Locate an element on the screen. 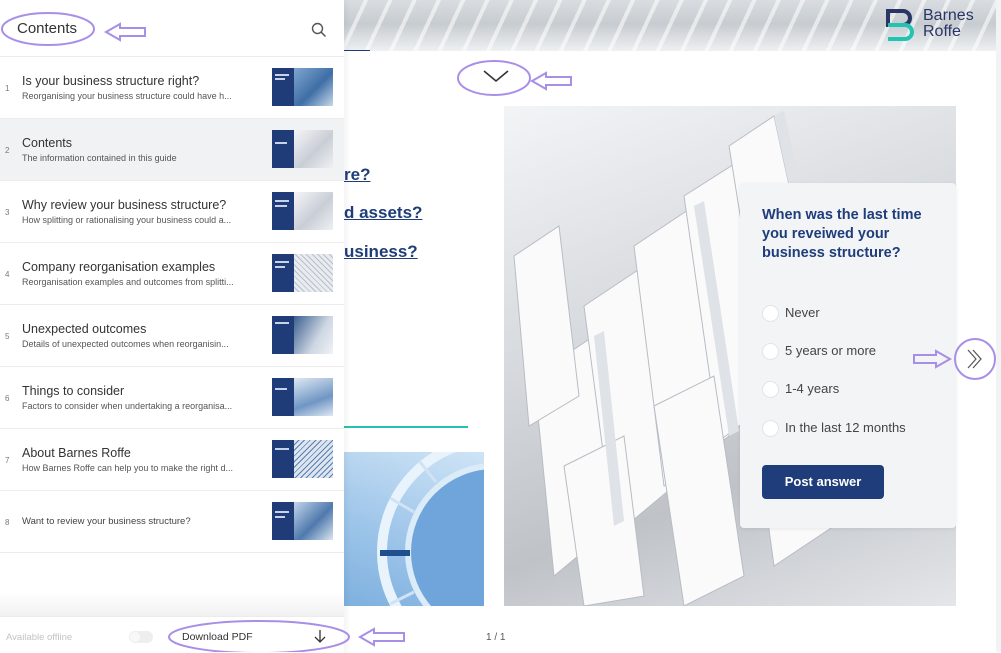 This screenshot has width=1001, height=653. logo-mark-icon is located at coordinates (900, 25).